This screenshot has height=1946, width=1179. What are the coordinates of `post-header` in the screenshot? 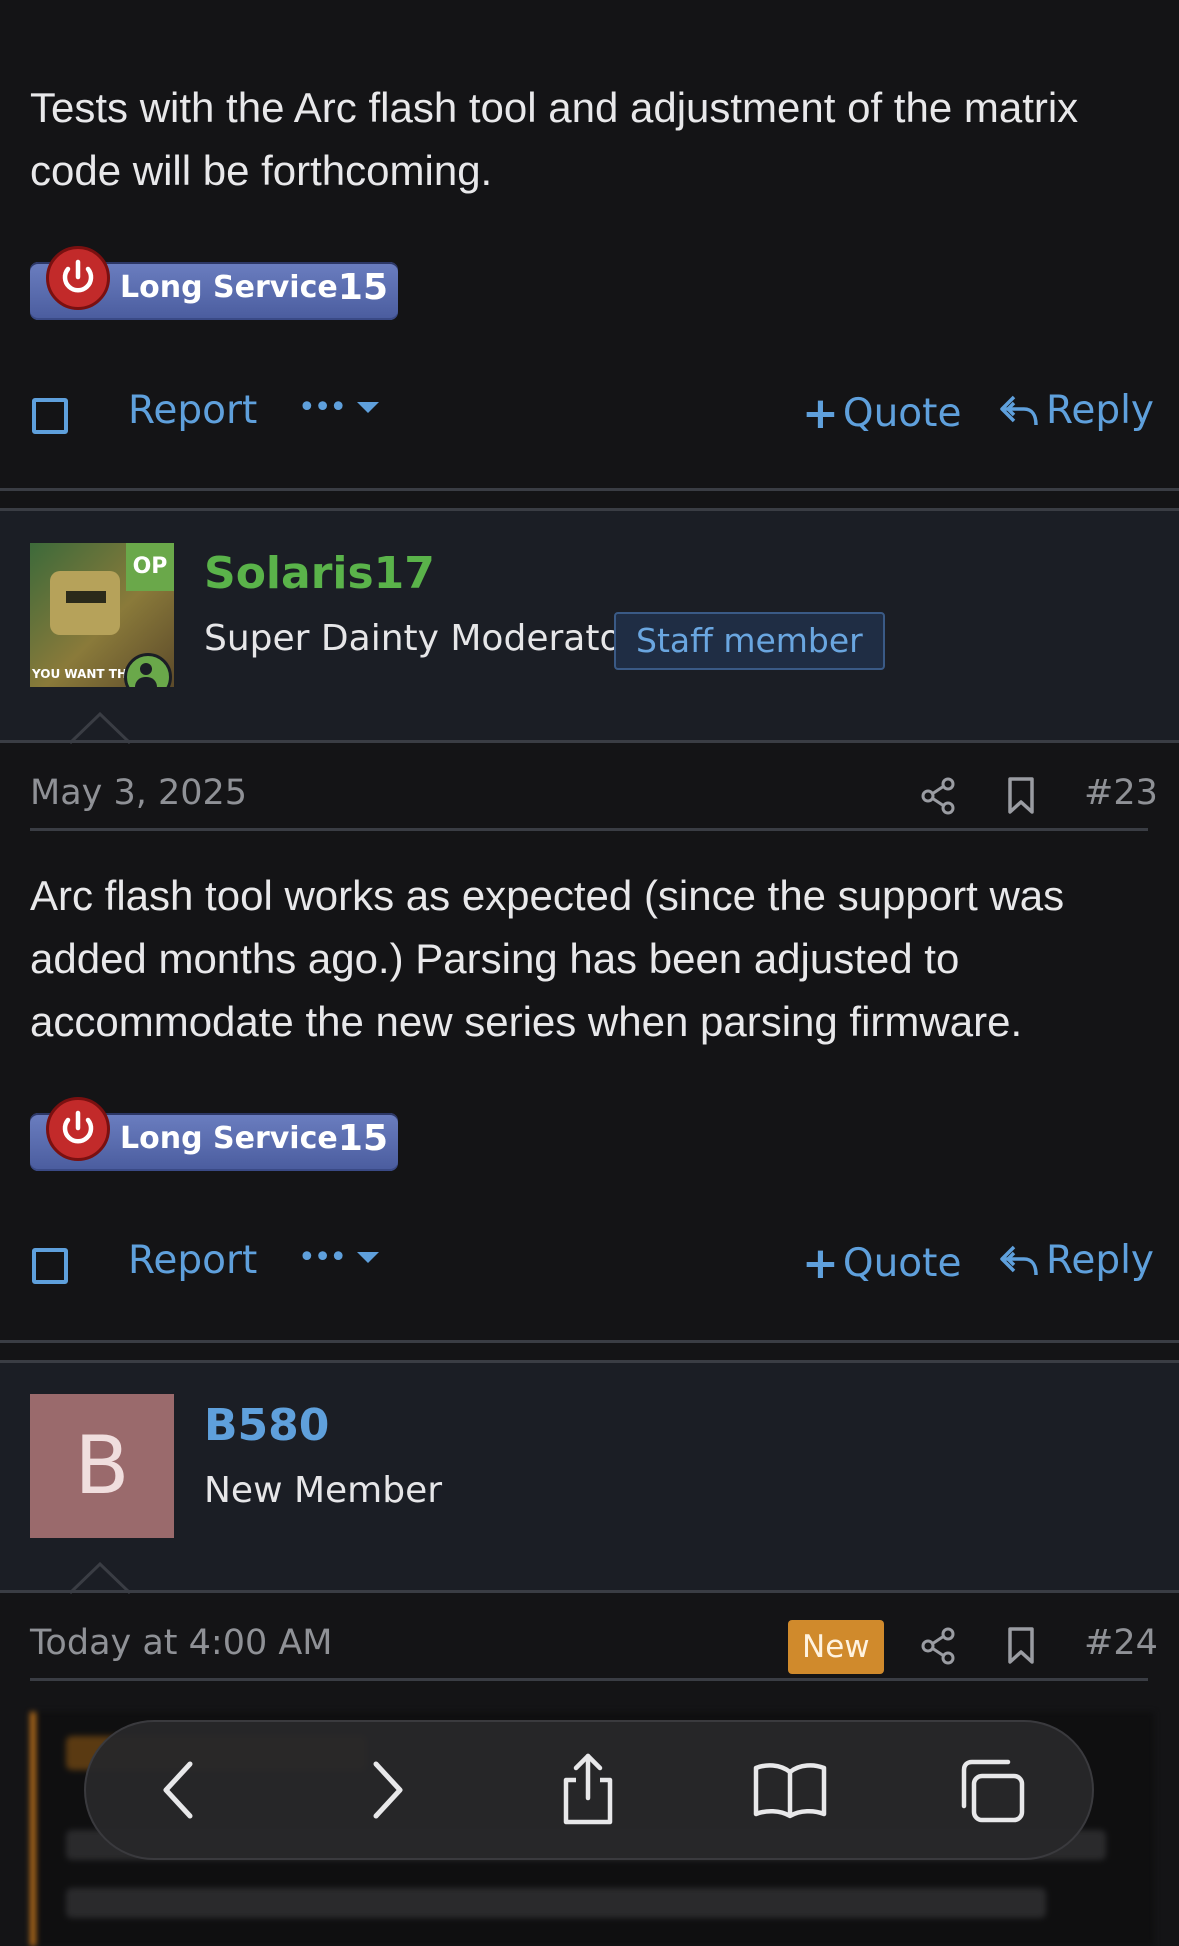 It's located at (589, 1476).